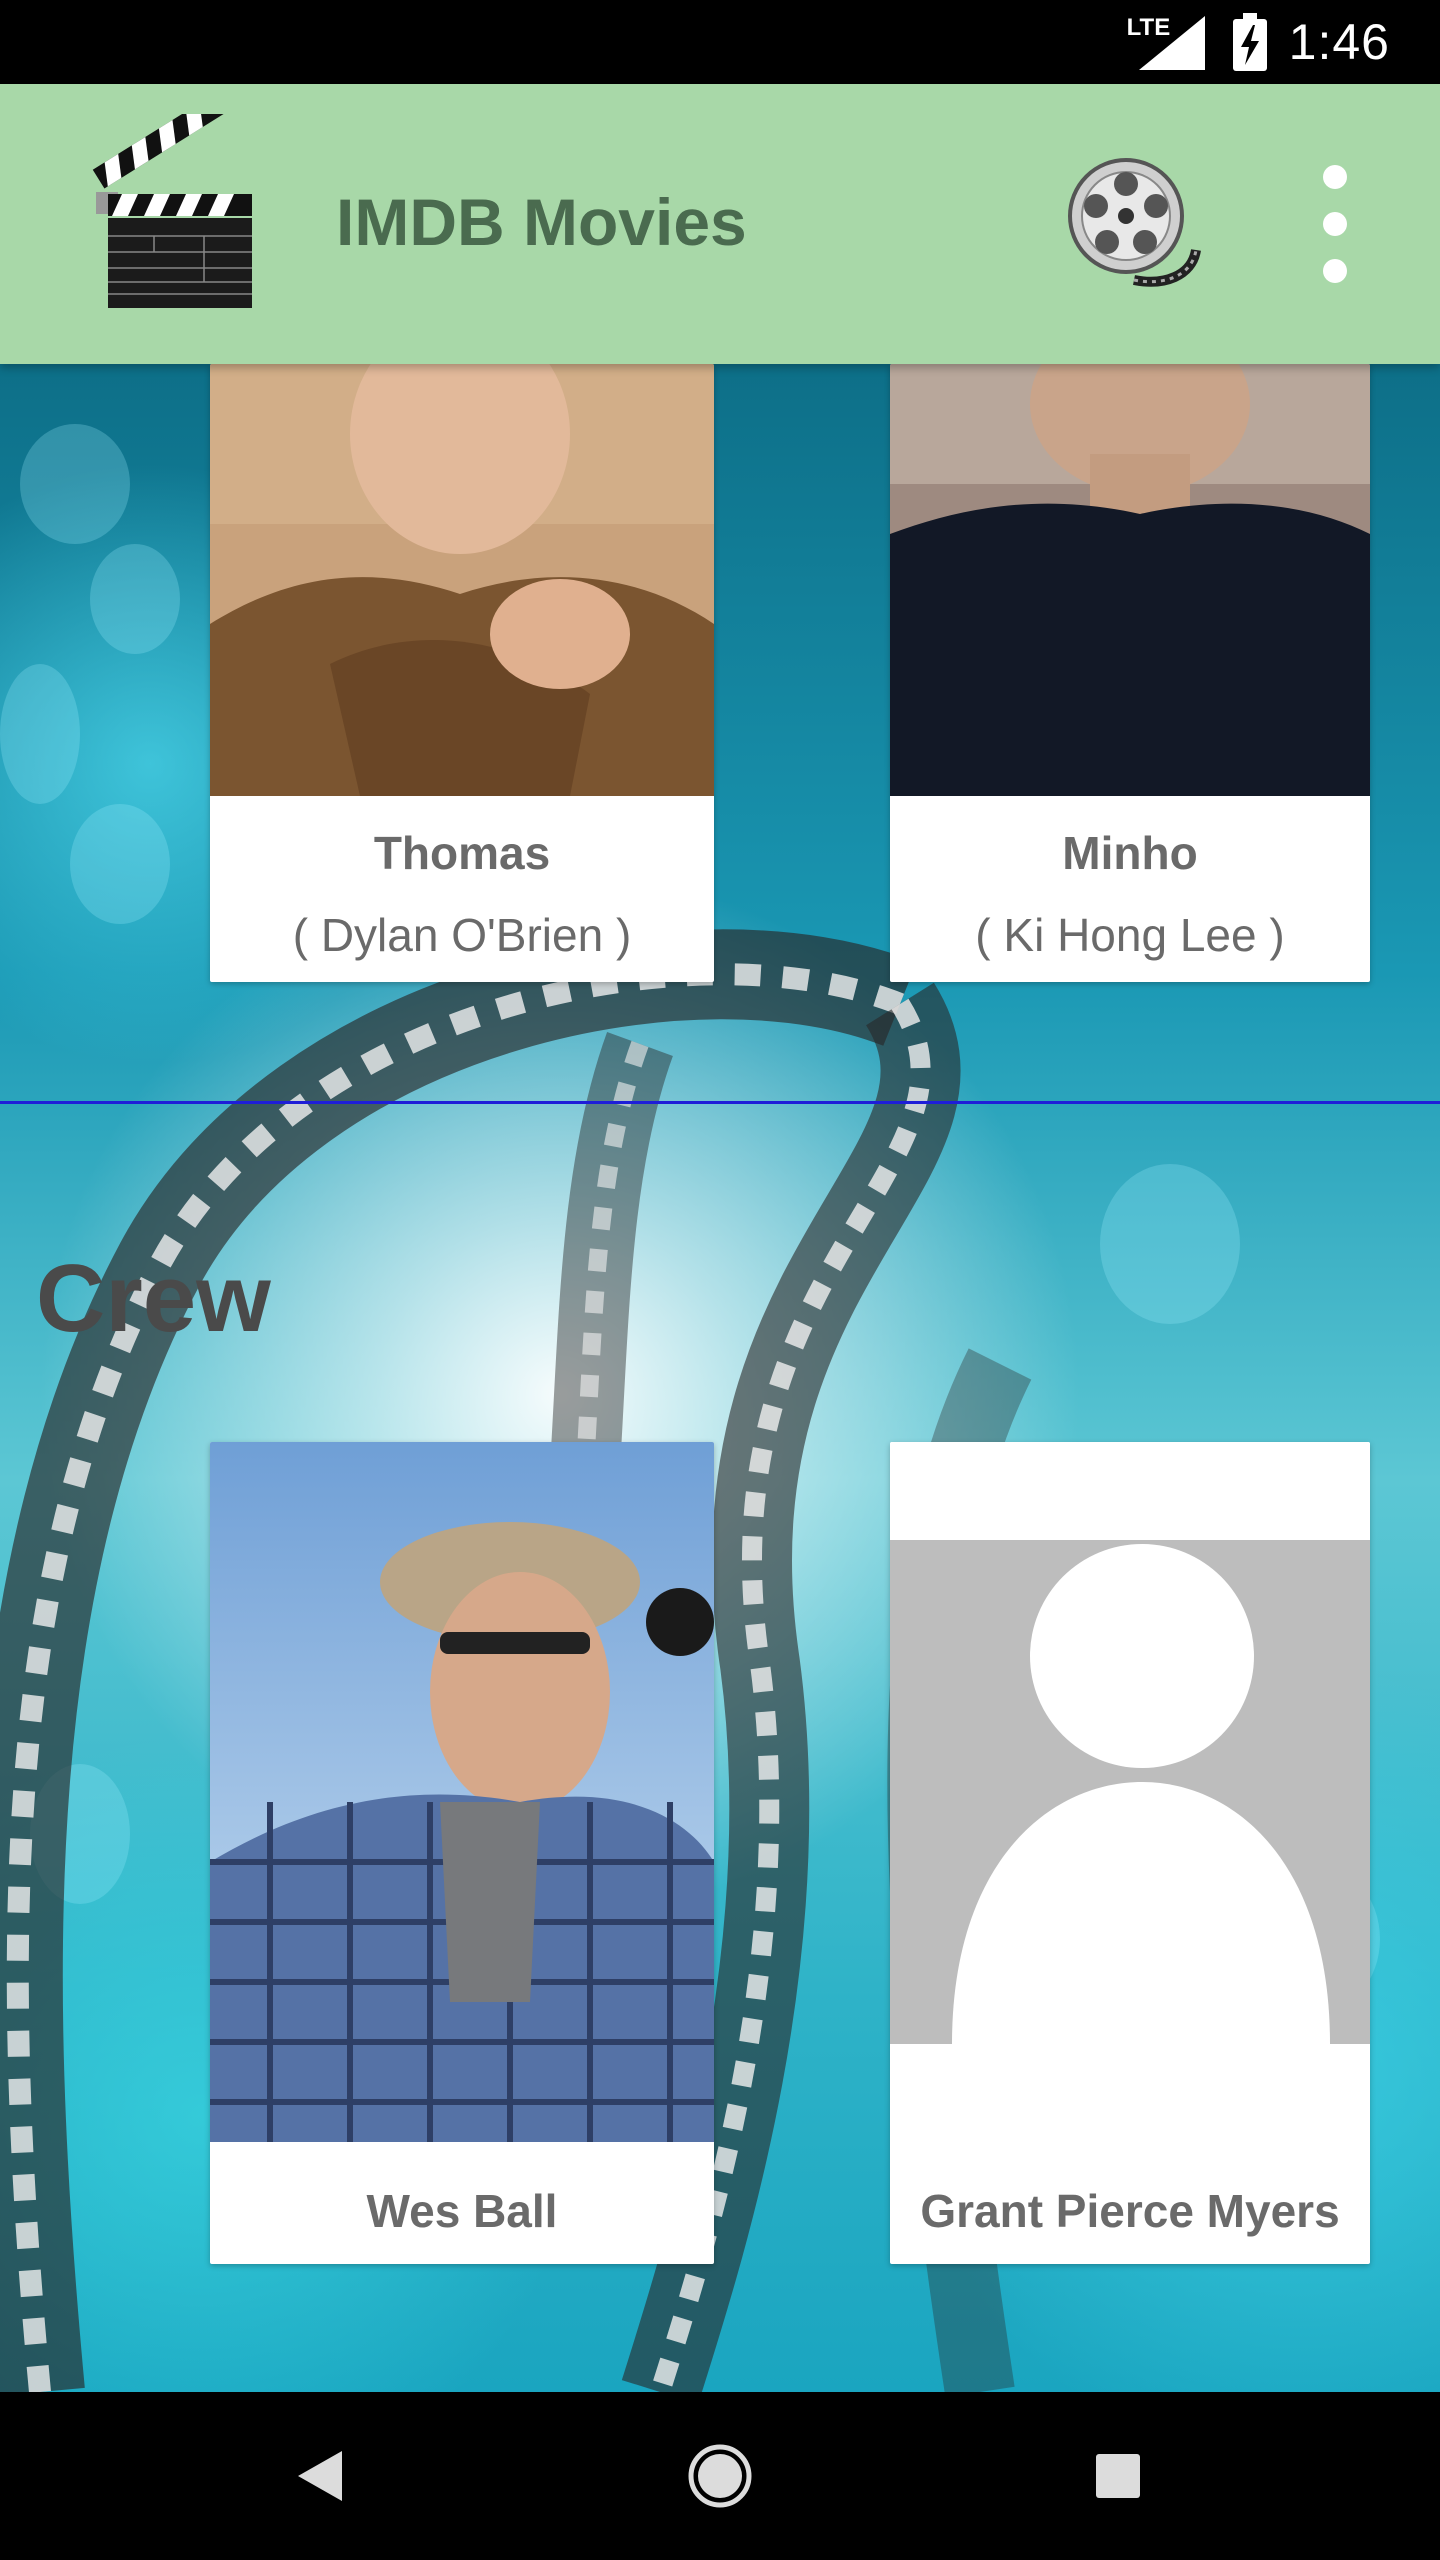  I want to click on back-icon, so click(320, 2476).